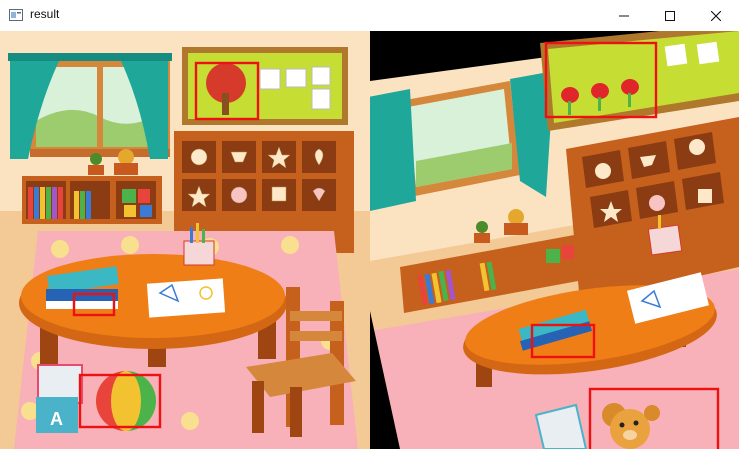 This screenshot has height=449, width=739. I want to click on window-app-icon, so click(16, 15).